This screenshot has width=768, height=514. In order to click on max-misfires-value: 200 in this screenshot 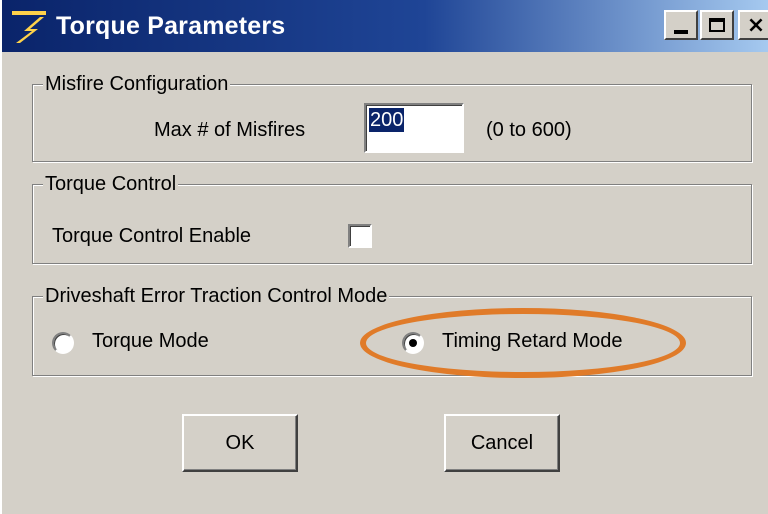, I will do `click(387, 120)`.